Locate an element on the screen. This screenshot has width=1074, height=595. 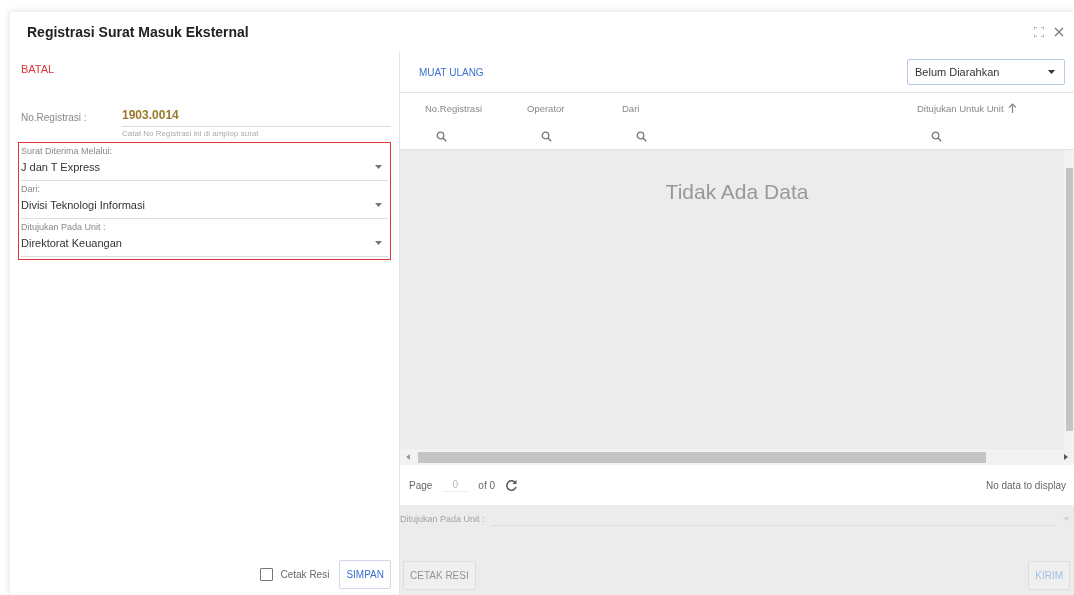
maximize-icon is located at coordinates (1039, 32).